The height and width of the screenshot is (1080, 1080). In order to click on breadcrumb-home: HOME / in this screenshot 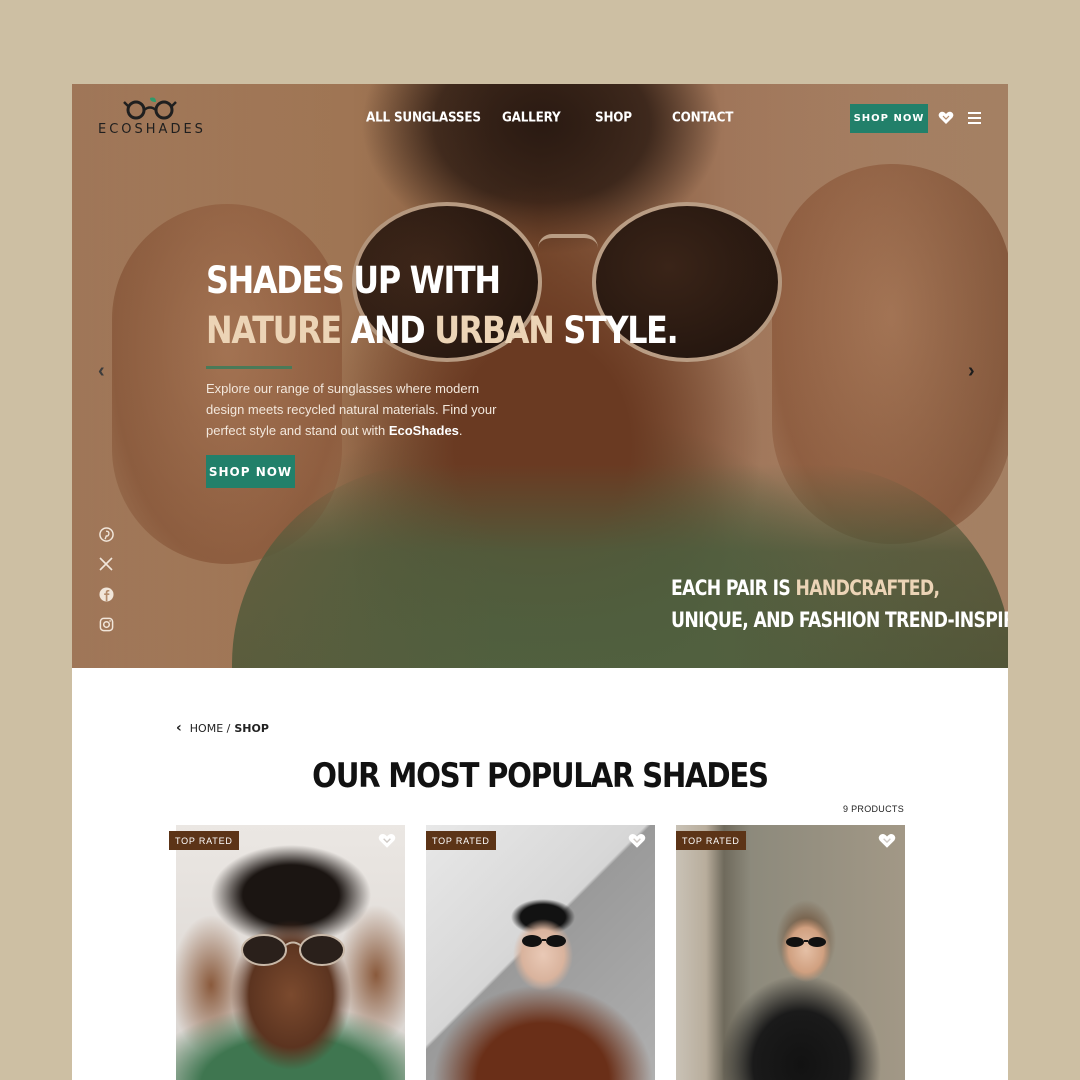, I will do `click(210, 728)`.